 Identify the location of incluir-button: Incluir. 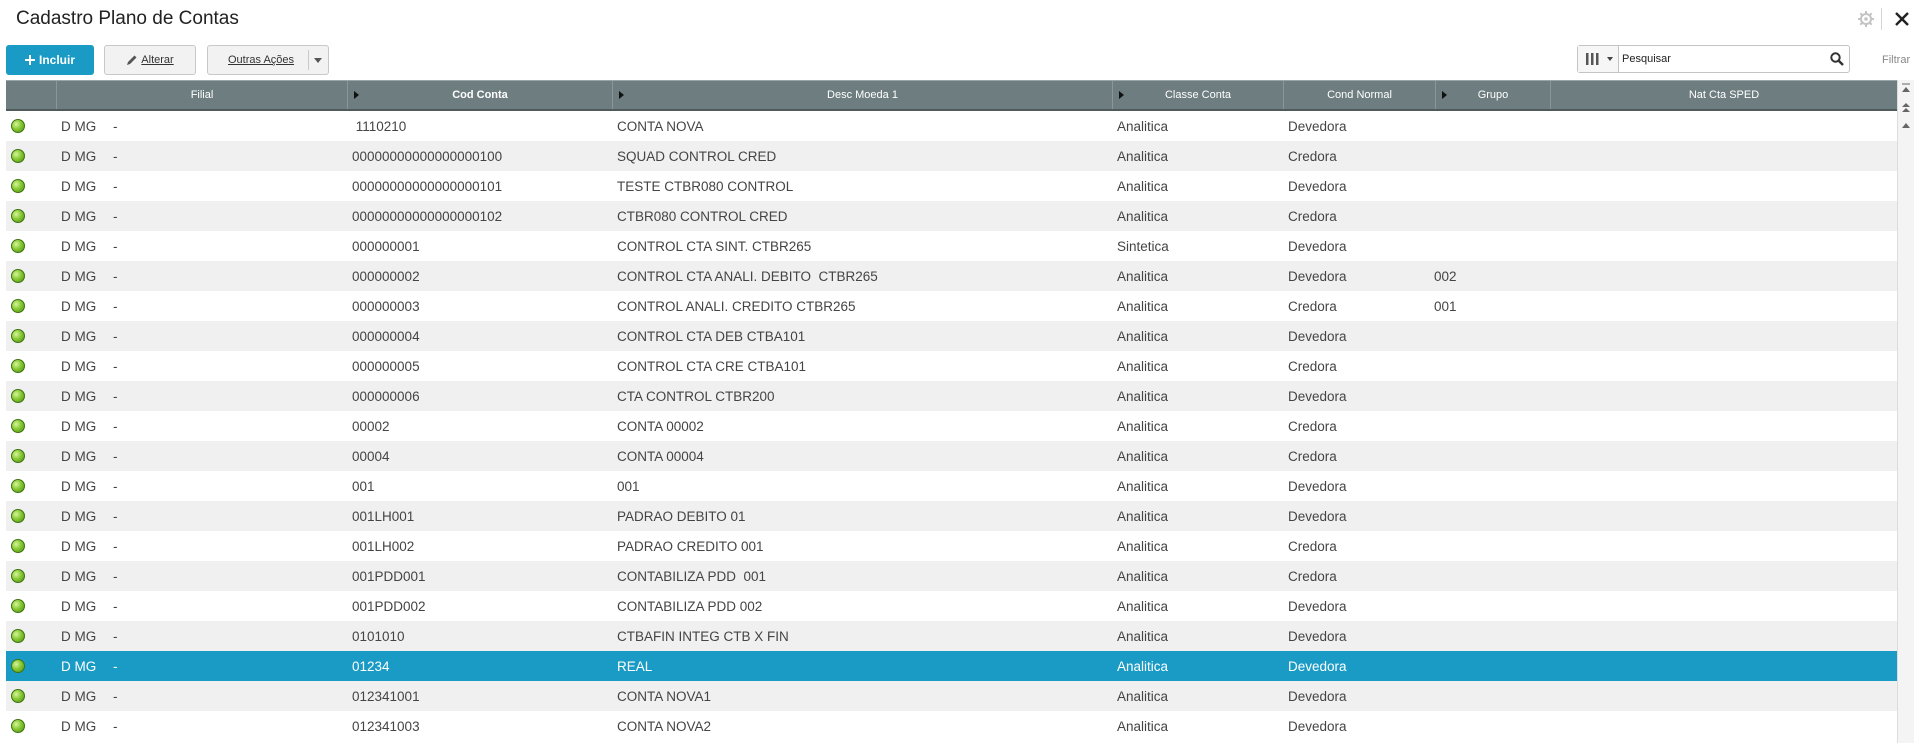
(50, 60).